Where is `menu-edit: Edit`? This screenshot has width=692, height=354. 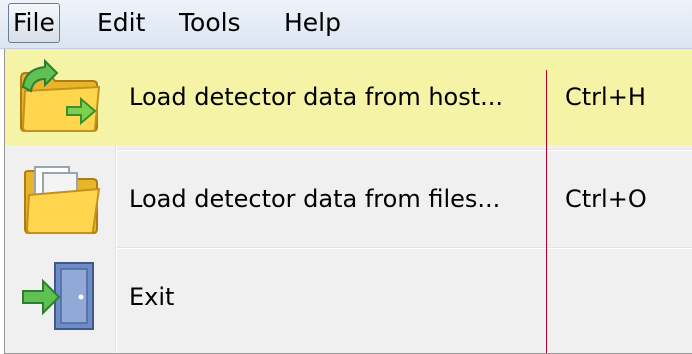 menu-edit: Edit is located at coordinates (121, 23).